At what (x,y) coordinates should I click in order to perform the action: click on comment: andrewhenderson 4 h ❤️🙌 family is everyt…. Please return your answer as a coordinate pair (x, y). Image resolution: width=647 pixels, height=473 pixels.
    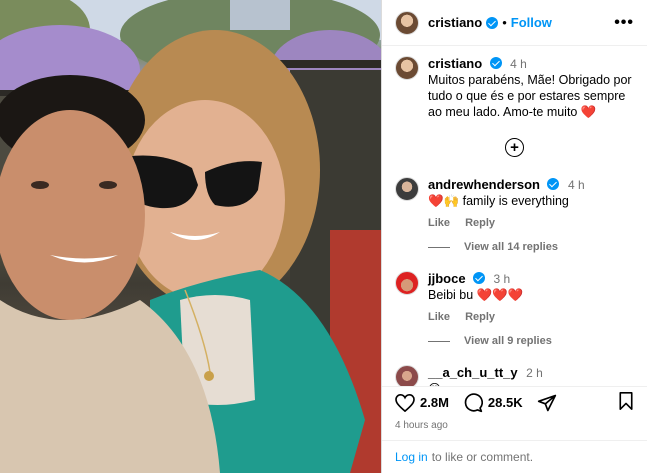
    Looking at the image, I should click on (514, 204).